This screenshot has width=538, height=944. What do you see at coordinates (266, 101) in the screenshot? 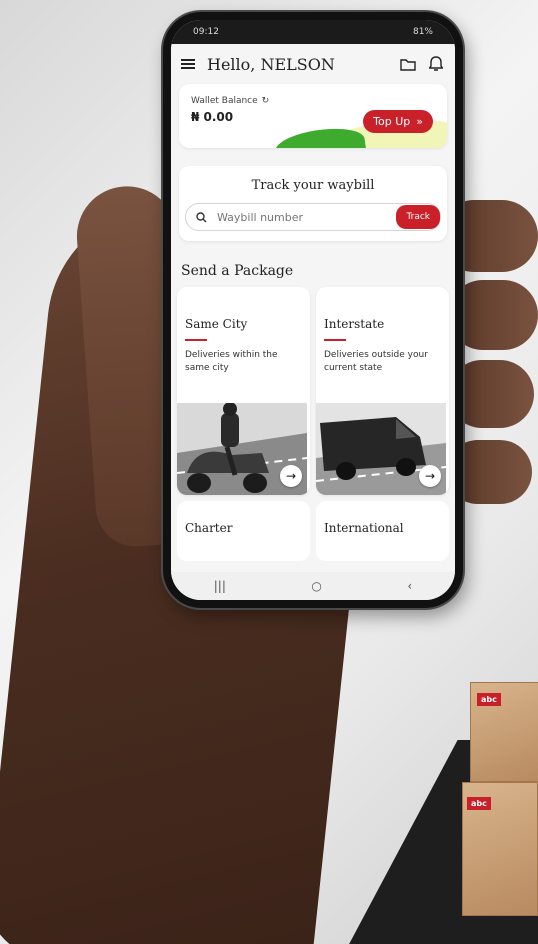
I see `refresh-icon: ↻` at bounding box center [266, 101].